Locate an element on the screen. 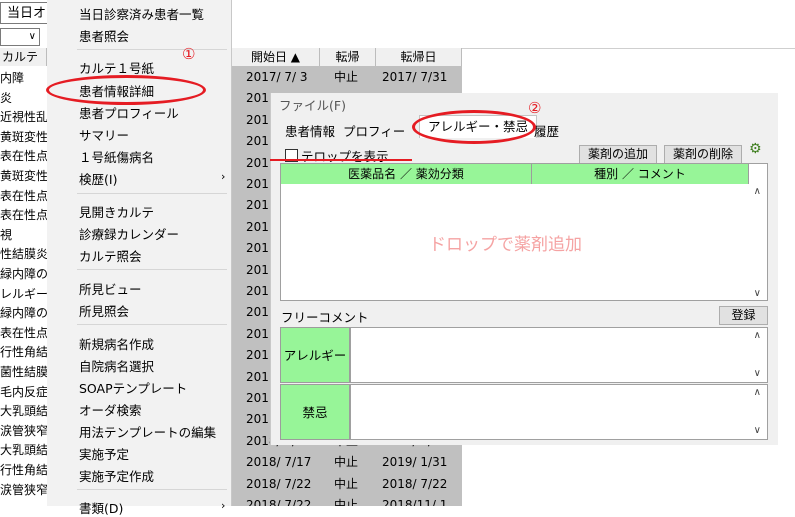  table-row: 2018/ 7/22 中止 2018/ 7/22 is located at coordinates (347, 484).